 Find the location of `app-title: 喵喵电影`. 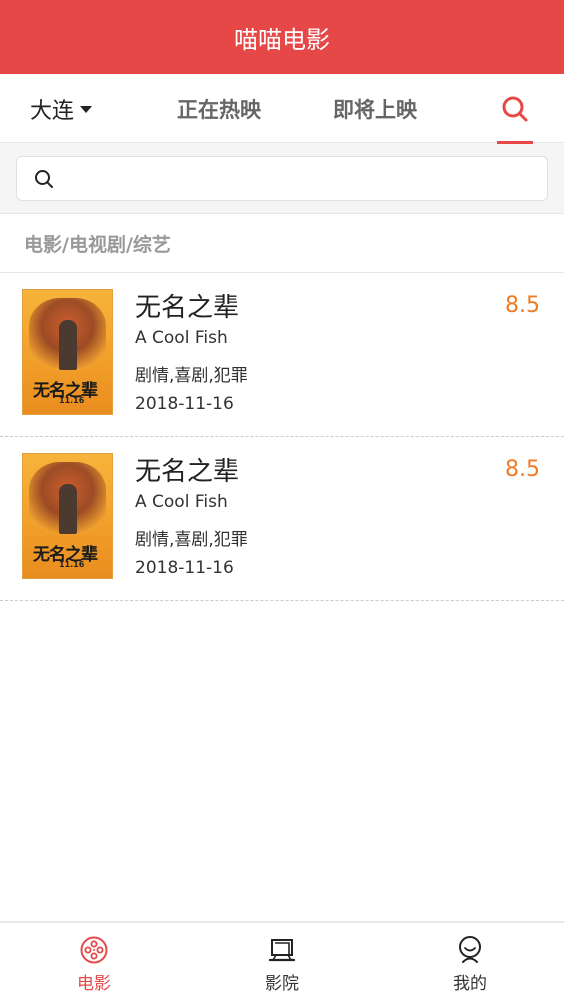

app-title: 喵喵电影 is located at coordinates (282, 39).